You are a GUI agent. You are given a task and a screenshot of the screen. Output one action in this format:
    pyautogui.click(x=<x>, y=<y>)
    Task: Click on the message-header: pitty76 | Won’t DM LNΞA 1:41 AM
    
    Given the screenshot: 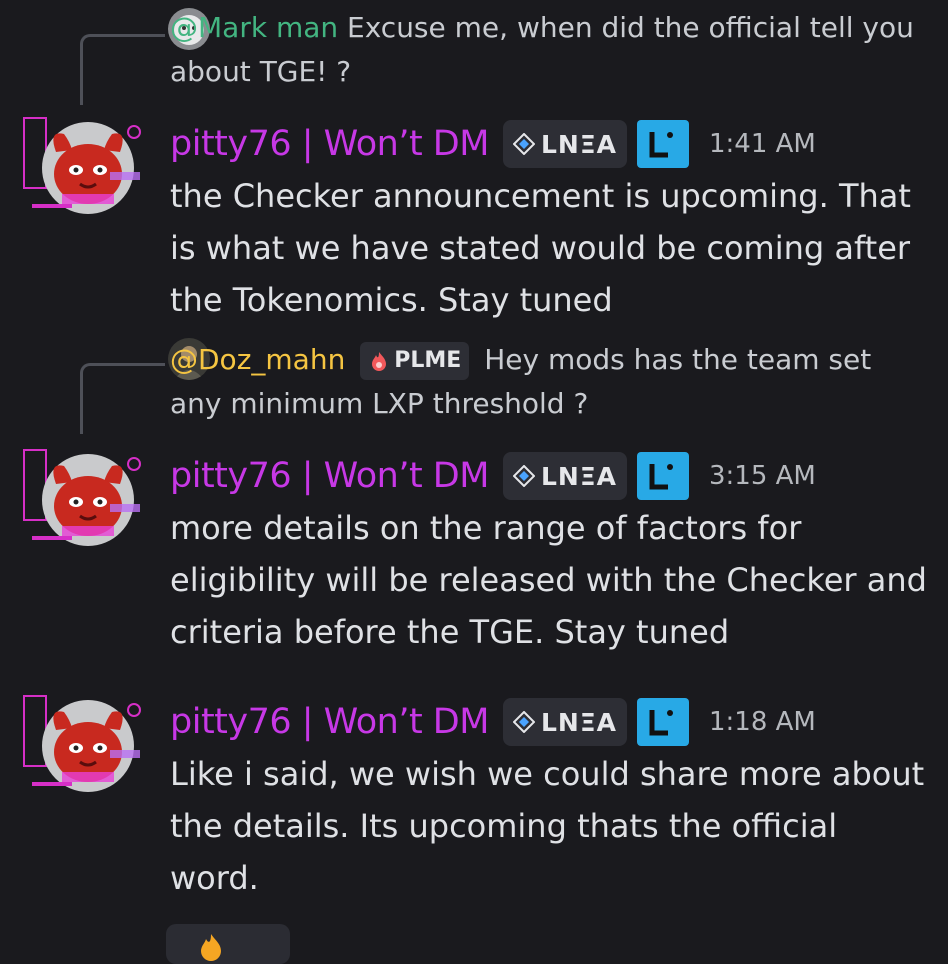 What is the action you would take?
    pyautogui.click(x=493, y=144)
    